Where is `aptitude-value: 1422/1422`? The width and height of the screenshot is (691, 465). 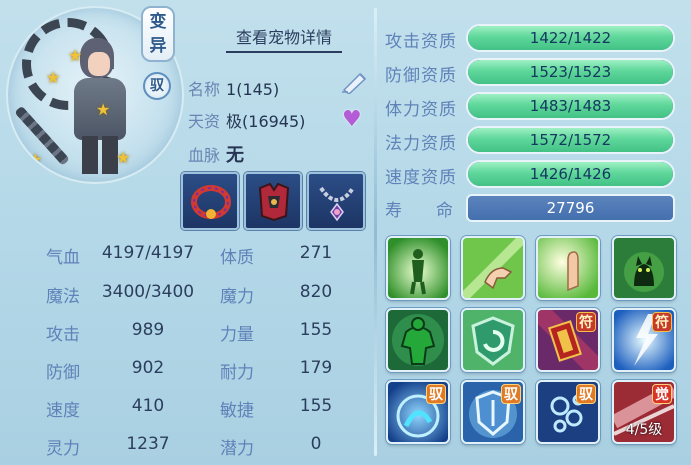 aptitude-value: 1422/1422 is located at coordinates (570, 38).